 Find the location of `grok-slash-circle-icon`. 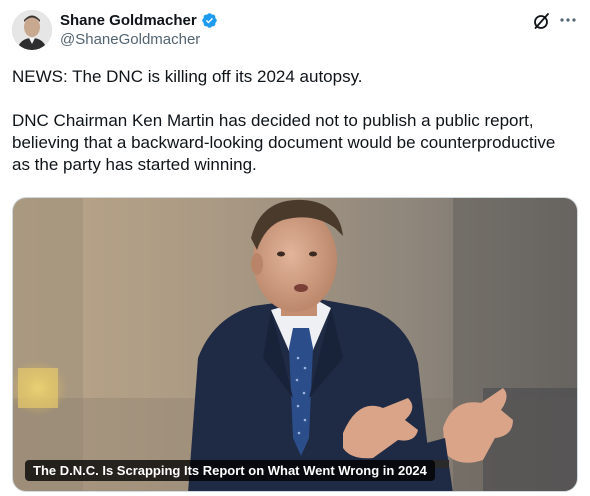

grok-slash-circle-icon is located at coordinates (542, 21).